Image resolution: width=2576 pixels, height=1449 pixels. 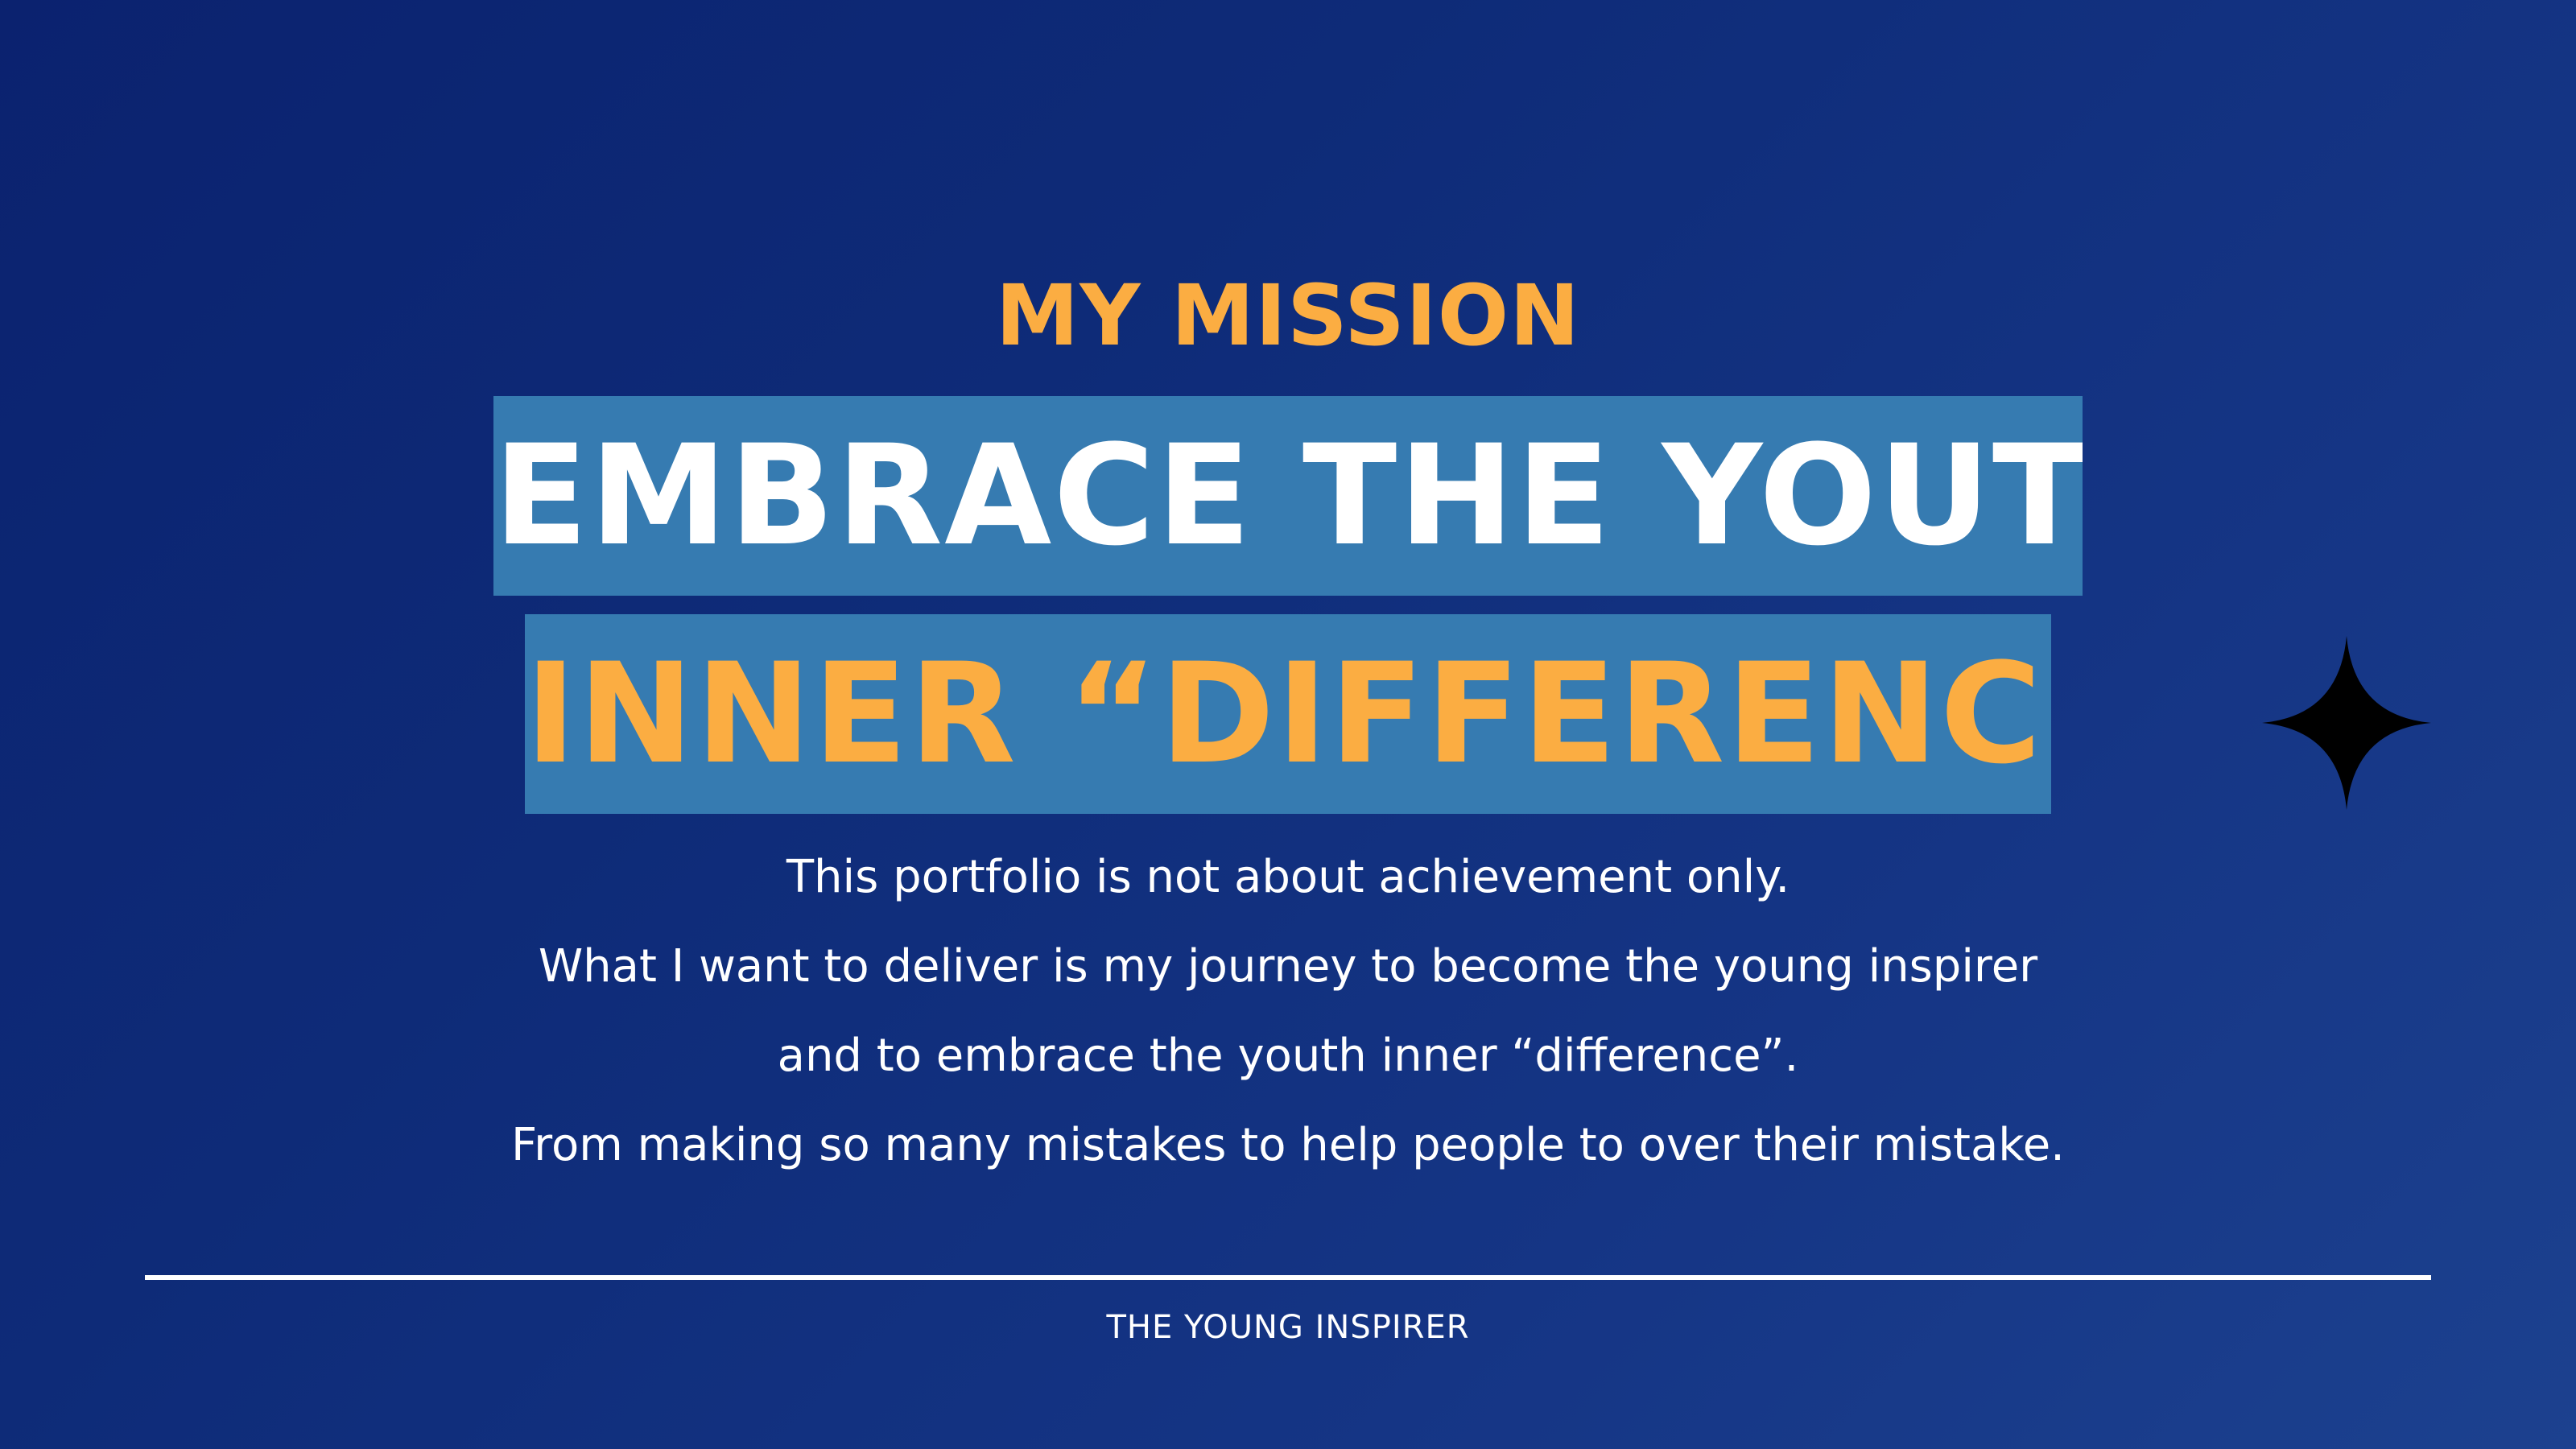 I want to click on four-point-star-icon, so click(x=2346, y=723).